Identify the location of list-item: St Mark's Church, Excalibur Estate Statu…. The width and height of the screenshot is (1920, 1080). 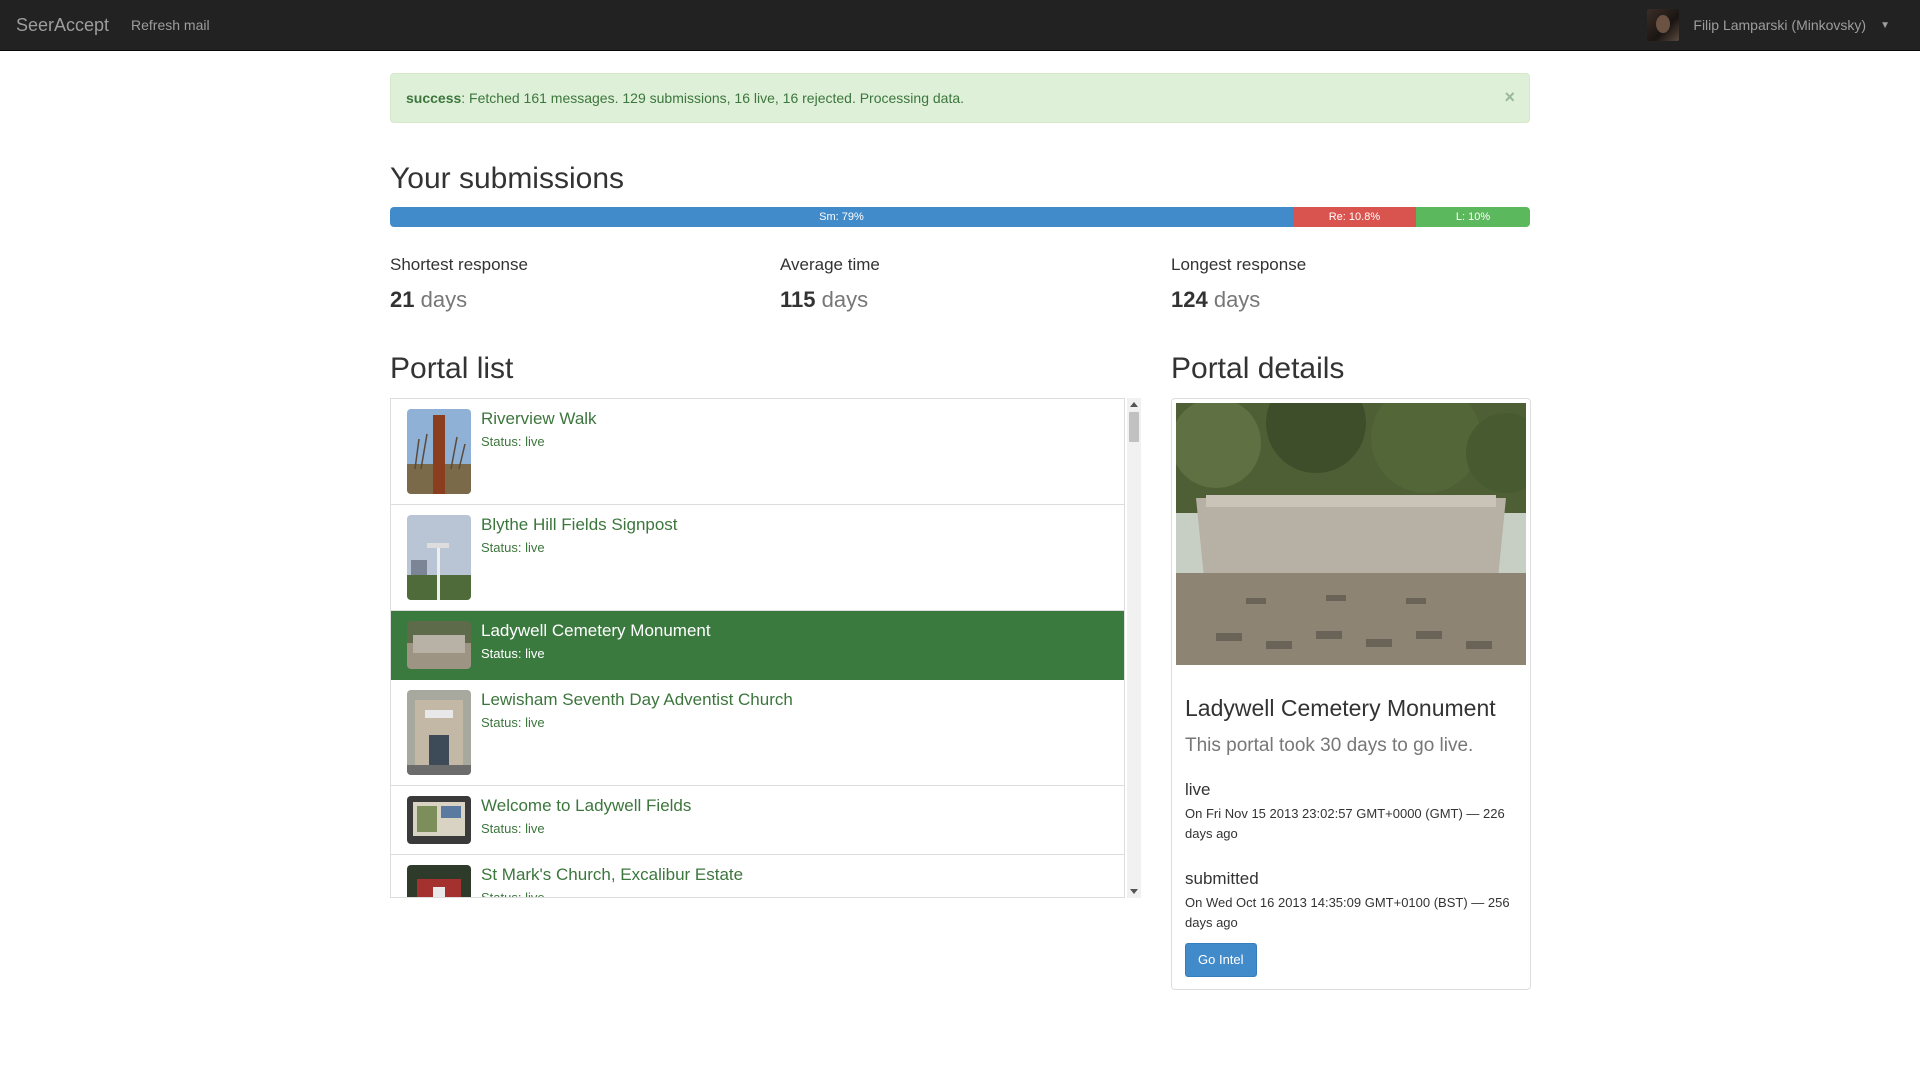
(757, 876).